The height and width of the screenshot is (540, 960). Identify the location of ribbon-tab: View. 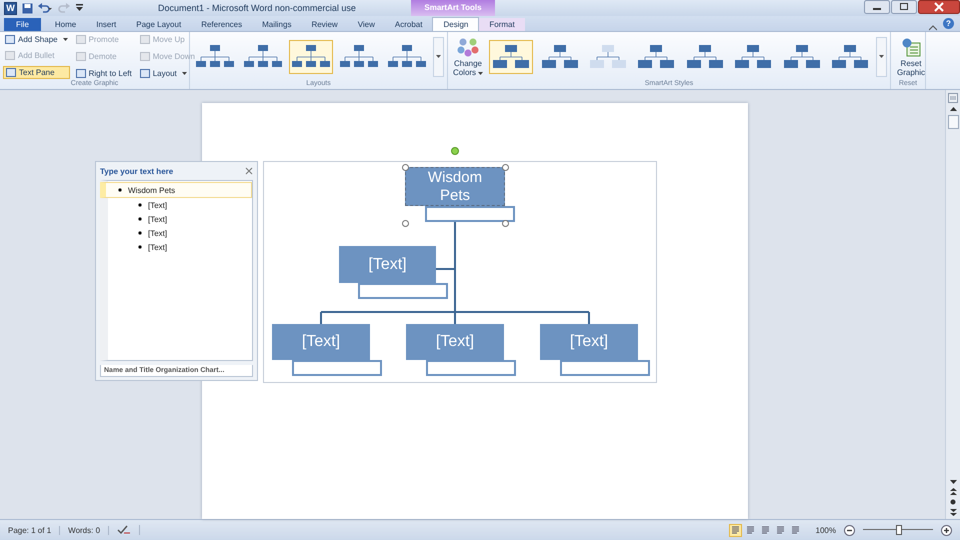
(366, 24).